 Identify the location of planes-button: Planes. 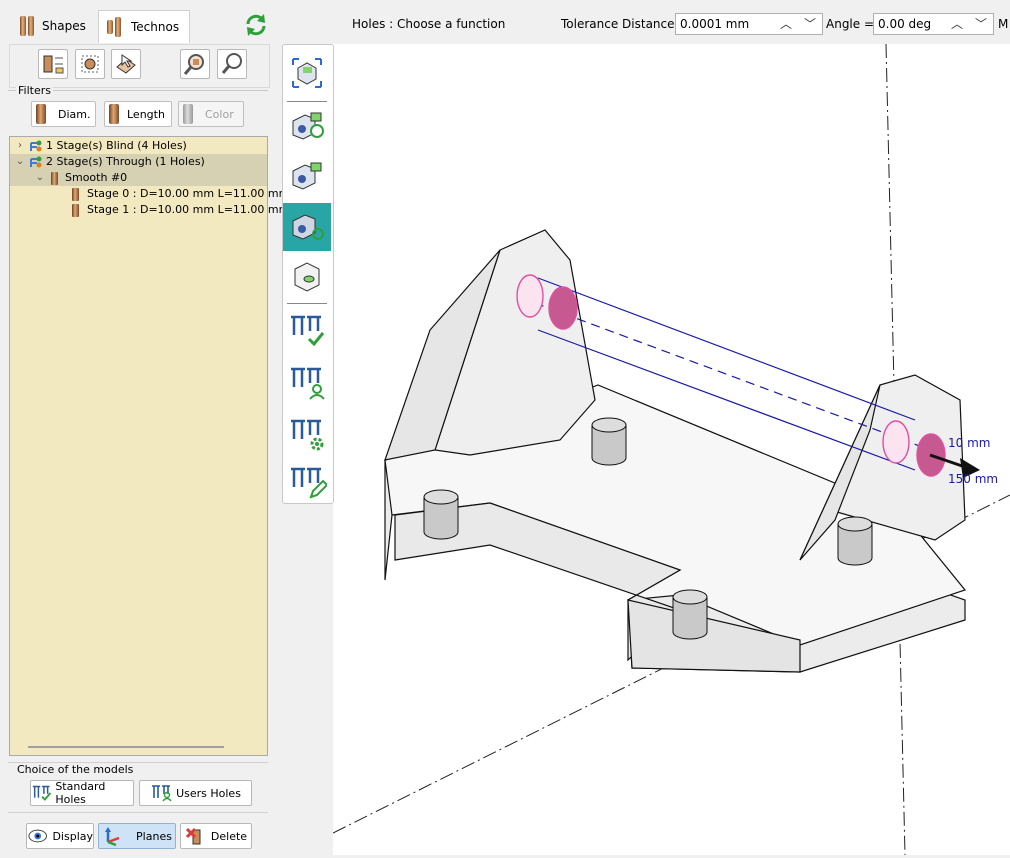
(137, 836).